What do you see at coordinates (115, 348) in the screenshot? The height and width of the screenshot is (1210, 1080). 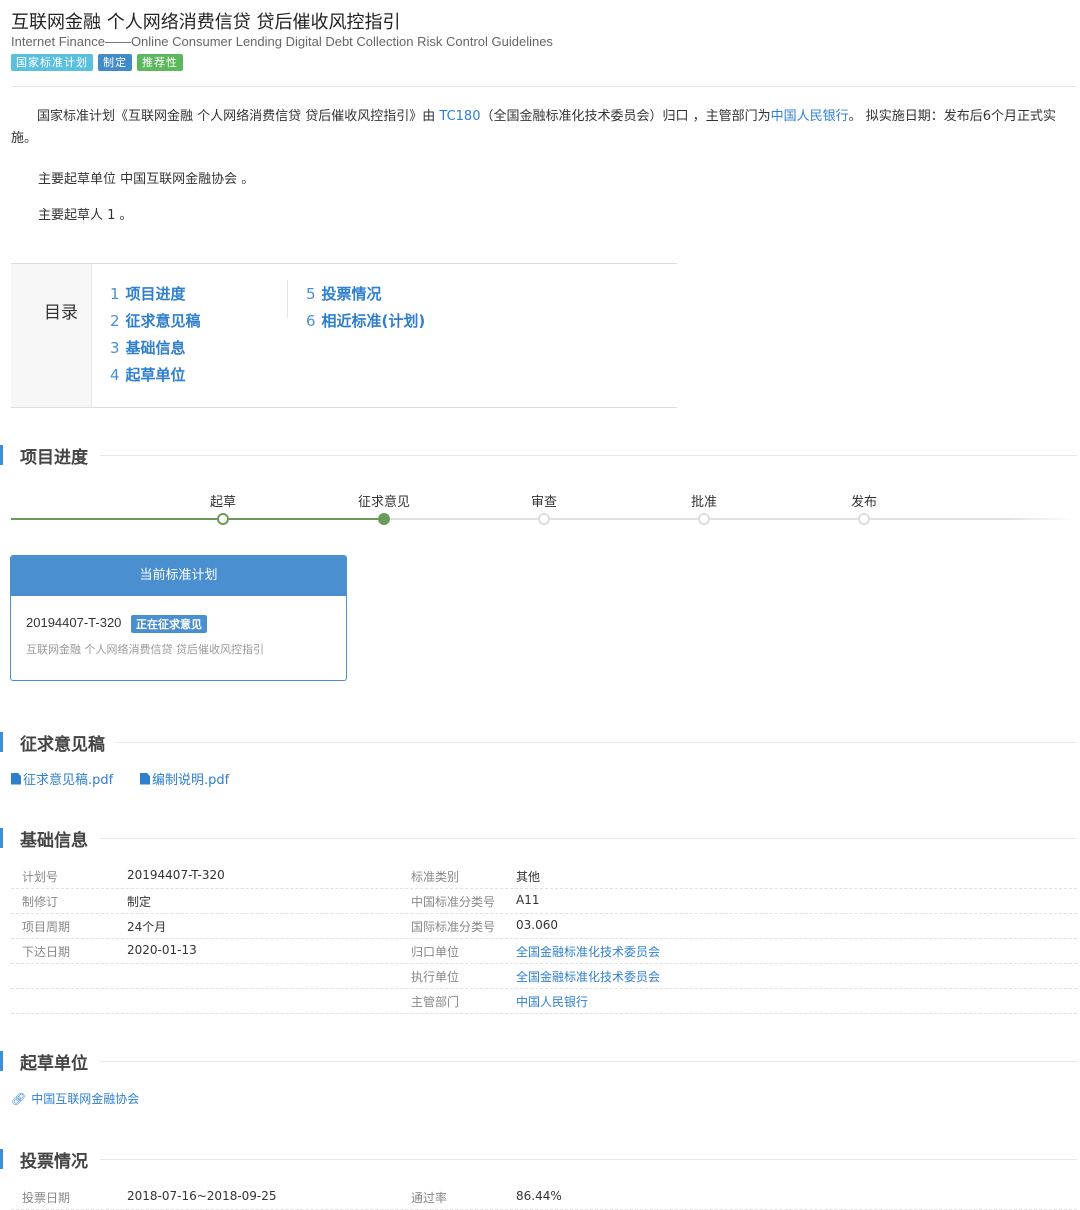 I see `toc-num: 3` at bounding box center [115, 348].